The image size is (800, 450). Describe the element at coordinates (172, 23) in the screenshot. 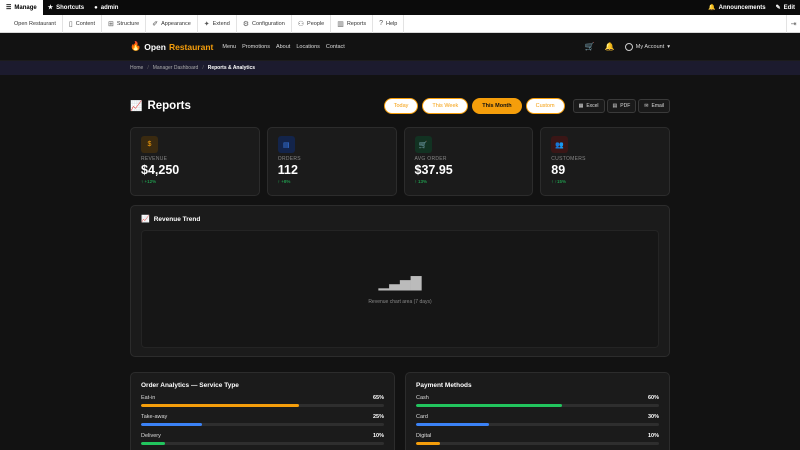

I see `admin-menu-appearance: ✐ Appearance` at that location.